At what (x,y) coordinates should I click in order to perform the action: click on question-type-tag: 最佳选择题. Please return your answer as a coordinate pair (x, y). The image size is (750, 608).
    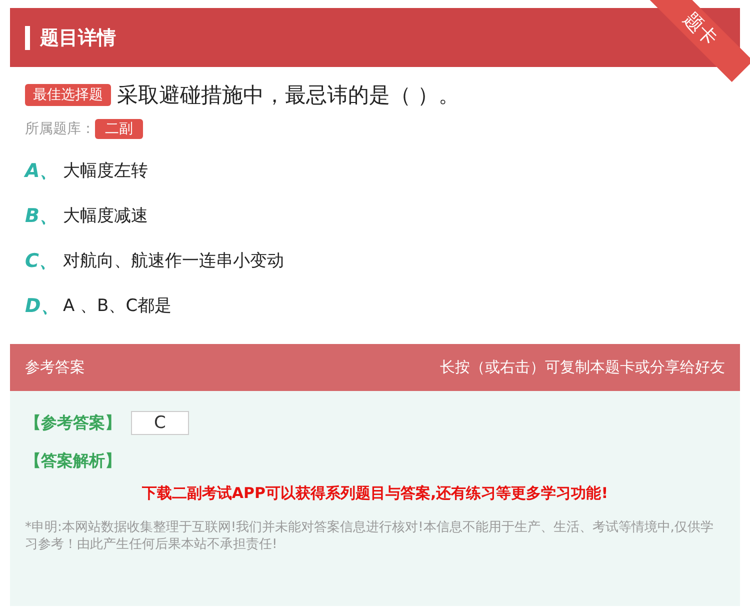
    Looking at the image, I should click on (68, 95).